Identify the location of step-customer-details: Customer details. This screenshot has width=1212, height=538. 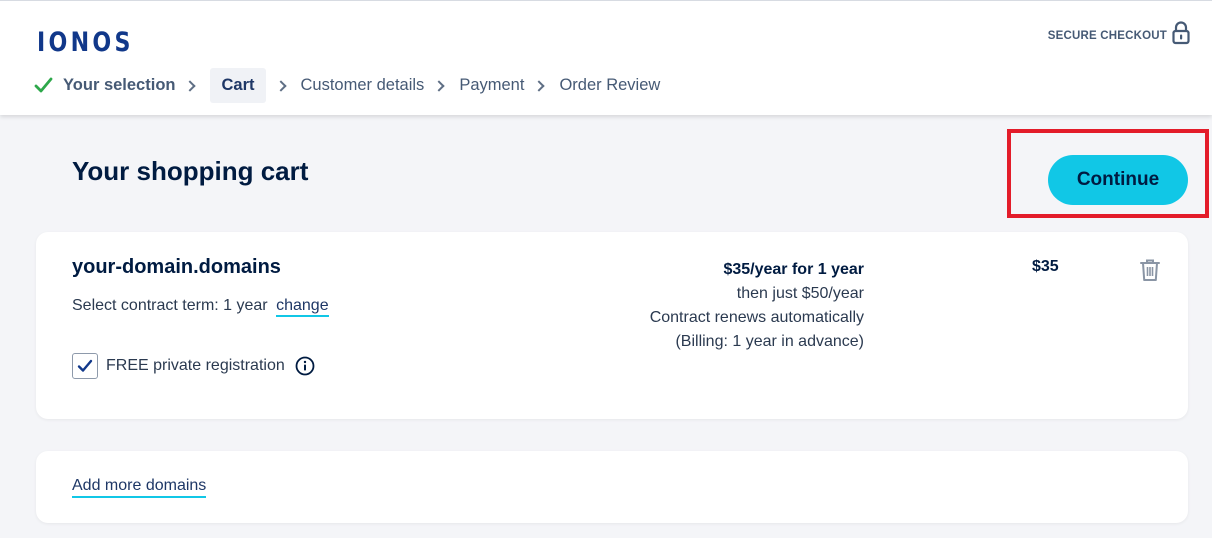
(363, 85).